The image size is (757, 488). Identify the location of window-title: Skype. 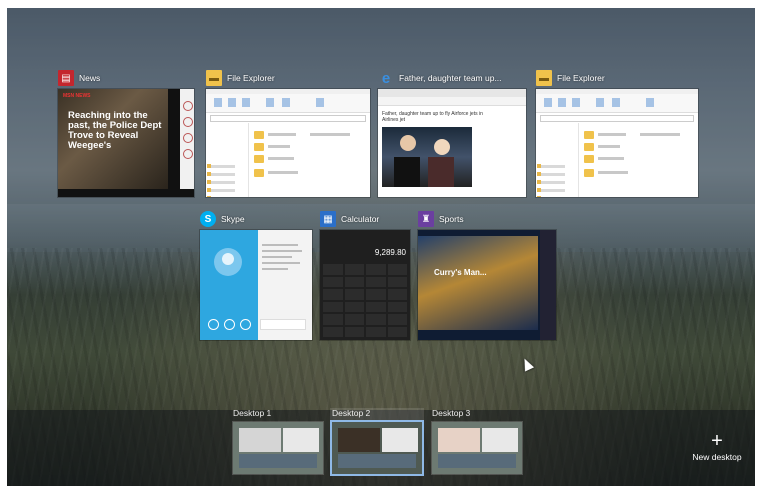
(233, 219).